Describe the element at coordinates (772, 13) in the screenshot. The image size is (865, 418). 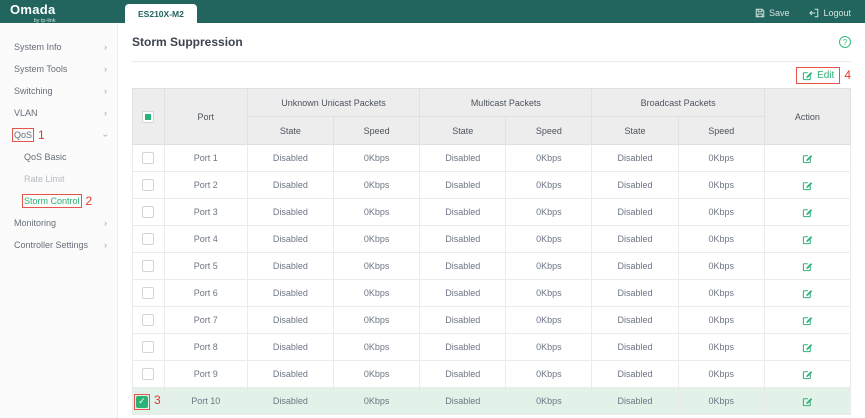
I see `save-button: Save` at that location.